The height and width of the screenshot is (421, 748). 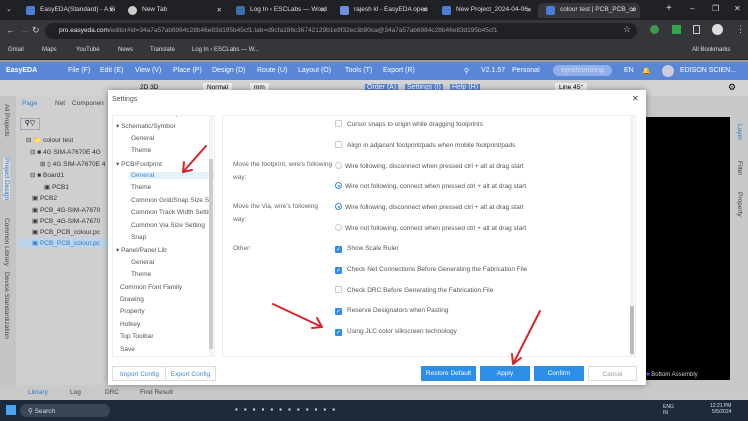 What do you see at coordinates (272, 70) in the screenshot?
I see `menu-route: Route (U)` at bounding box center [272, 70].